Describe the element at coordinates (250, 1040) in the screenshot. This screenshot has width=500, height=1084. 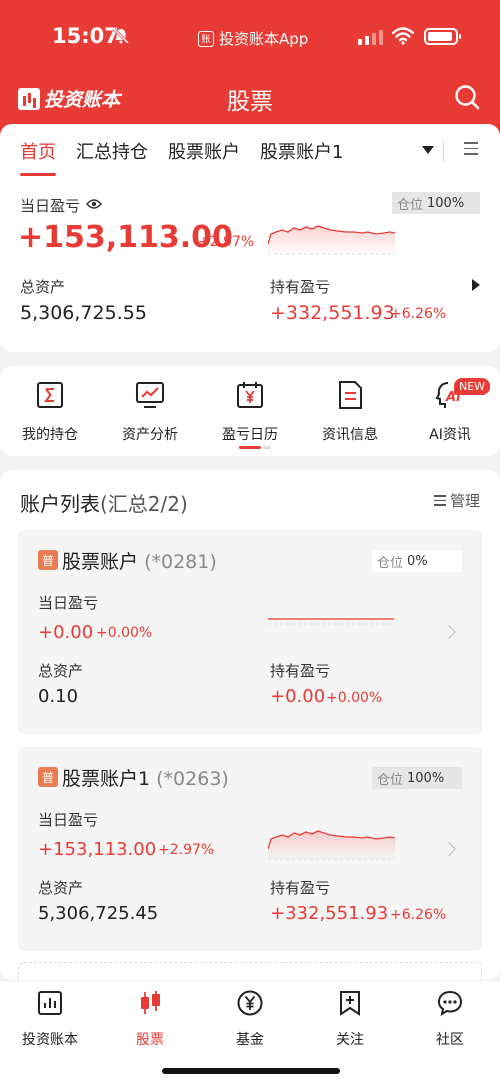
I see `bottom-tab-label: 基金` at that location.